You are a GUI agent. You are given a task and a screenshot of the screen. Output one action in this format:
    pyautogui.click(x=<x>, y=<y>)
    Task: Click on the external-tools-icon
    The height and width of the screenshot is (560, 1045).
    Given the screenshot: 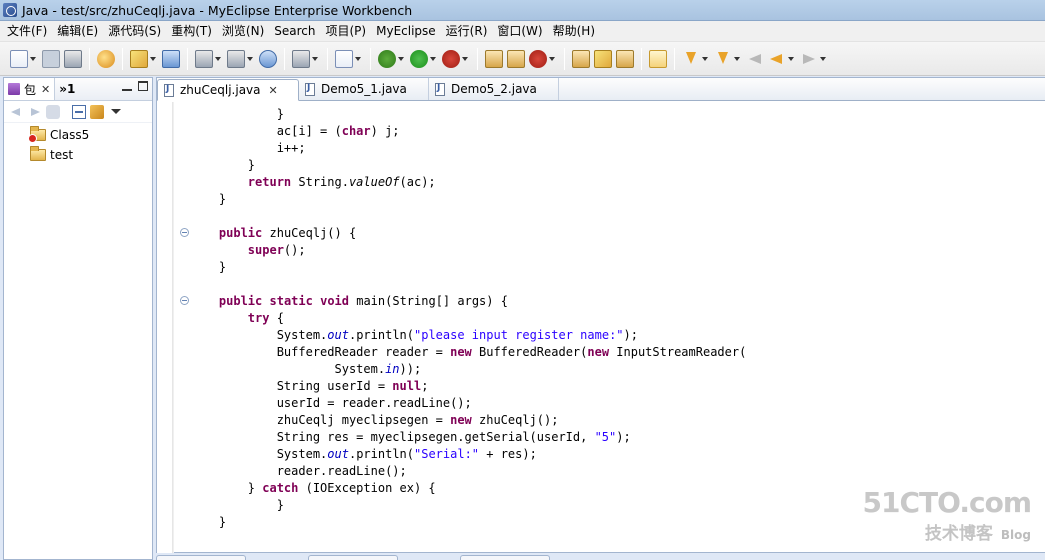 What is the action you would take?
    pyautogui.click(x=451, y=58)
    